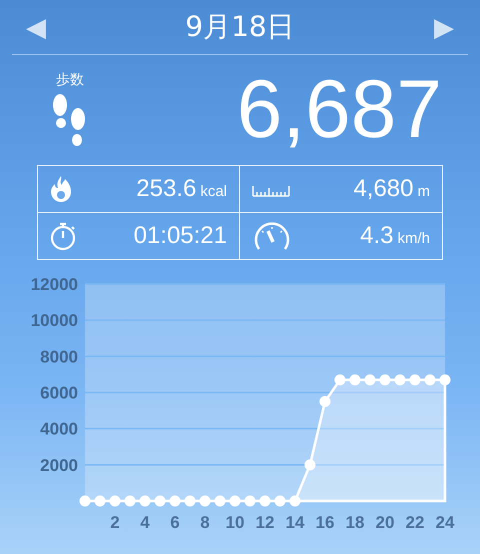  Describe the element at coordinates (240, 27) in the screenshot. I see `date-title: 9月18日` at that location.